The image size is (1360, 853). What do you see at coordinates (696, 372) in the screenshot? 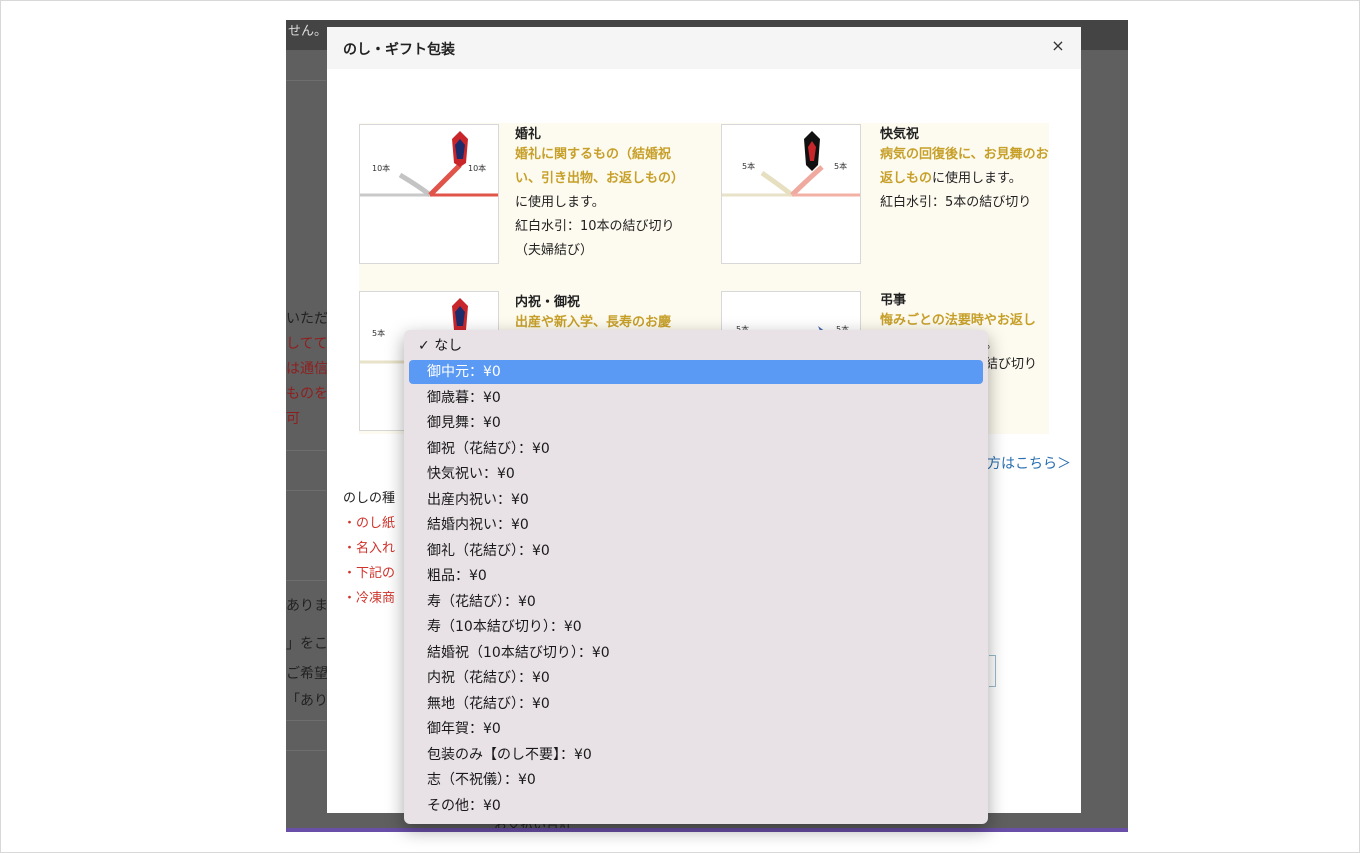
I see `dropdown-option: 御中元：¥0` at bounding box center [696, 372].